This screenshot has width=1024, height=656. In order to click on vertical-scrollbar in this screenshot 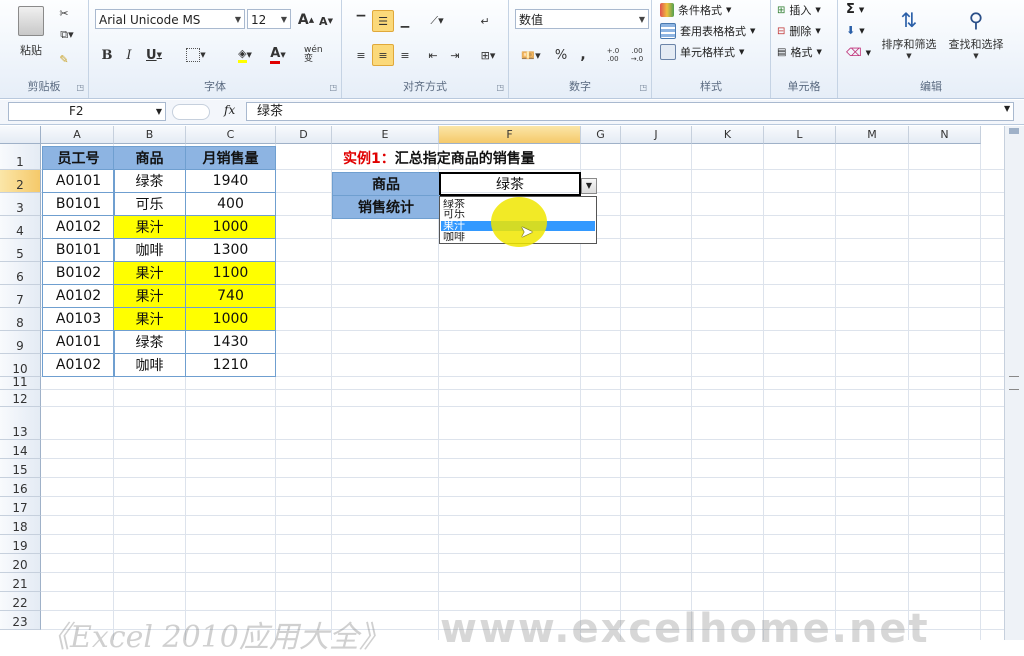, I will do `click(1014, 383)`.